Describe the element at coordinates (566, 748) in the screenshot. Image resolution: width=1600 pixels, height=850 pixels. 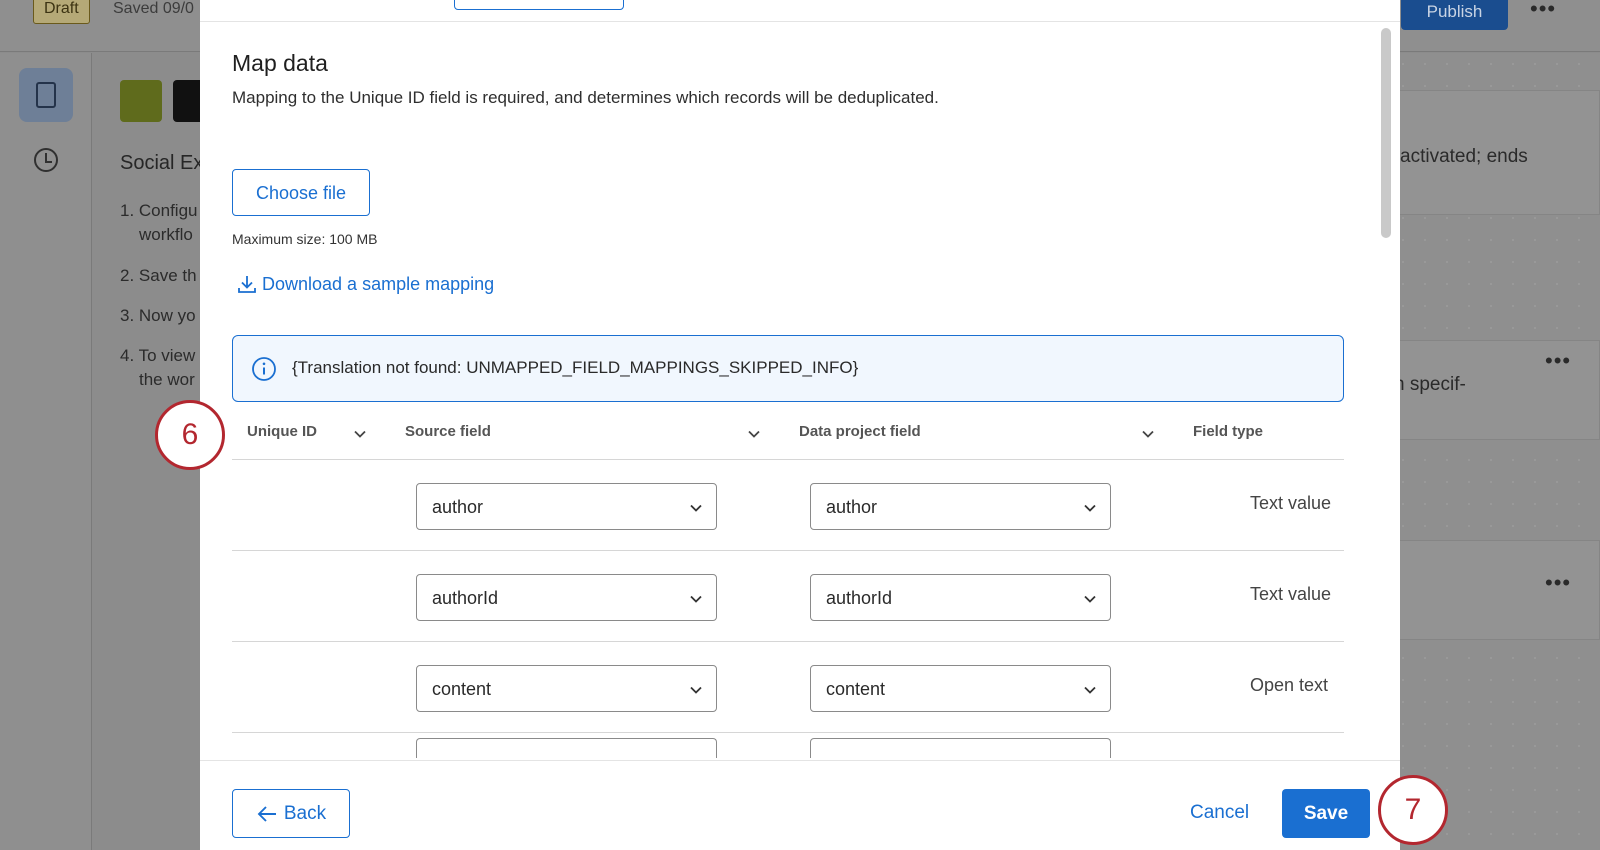
I see `source-field-select` at that location.